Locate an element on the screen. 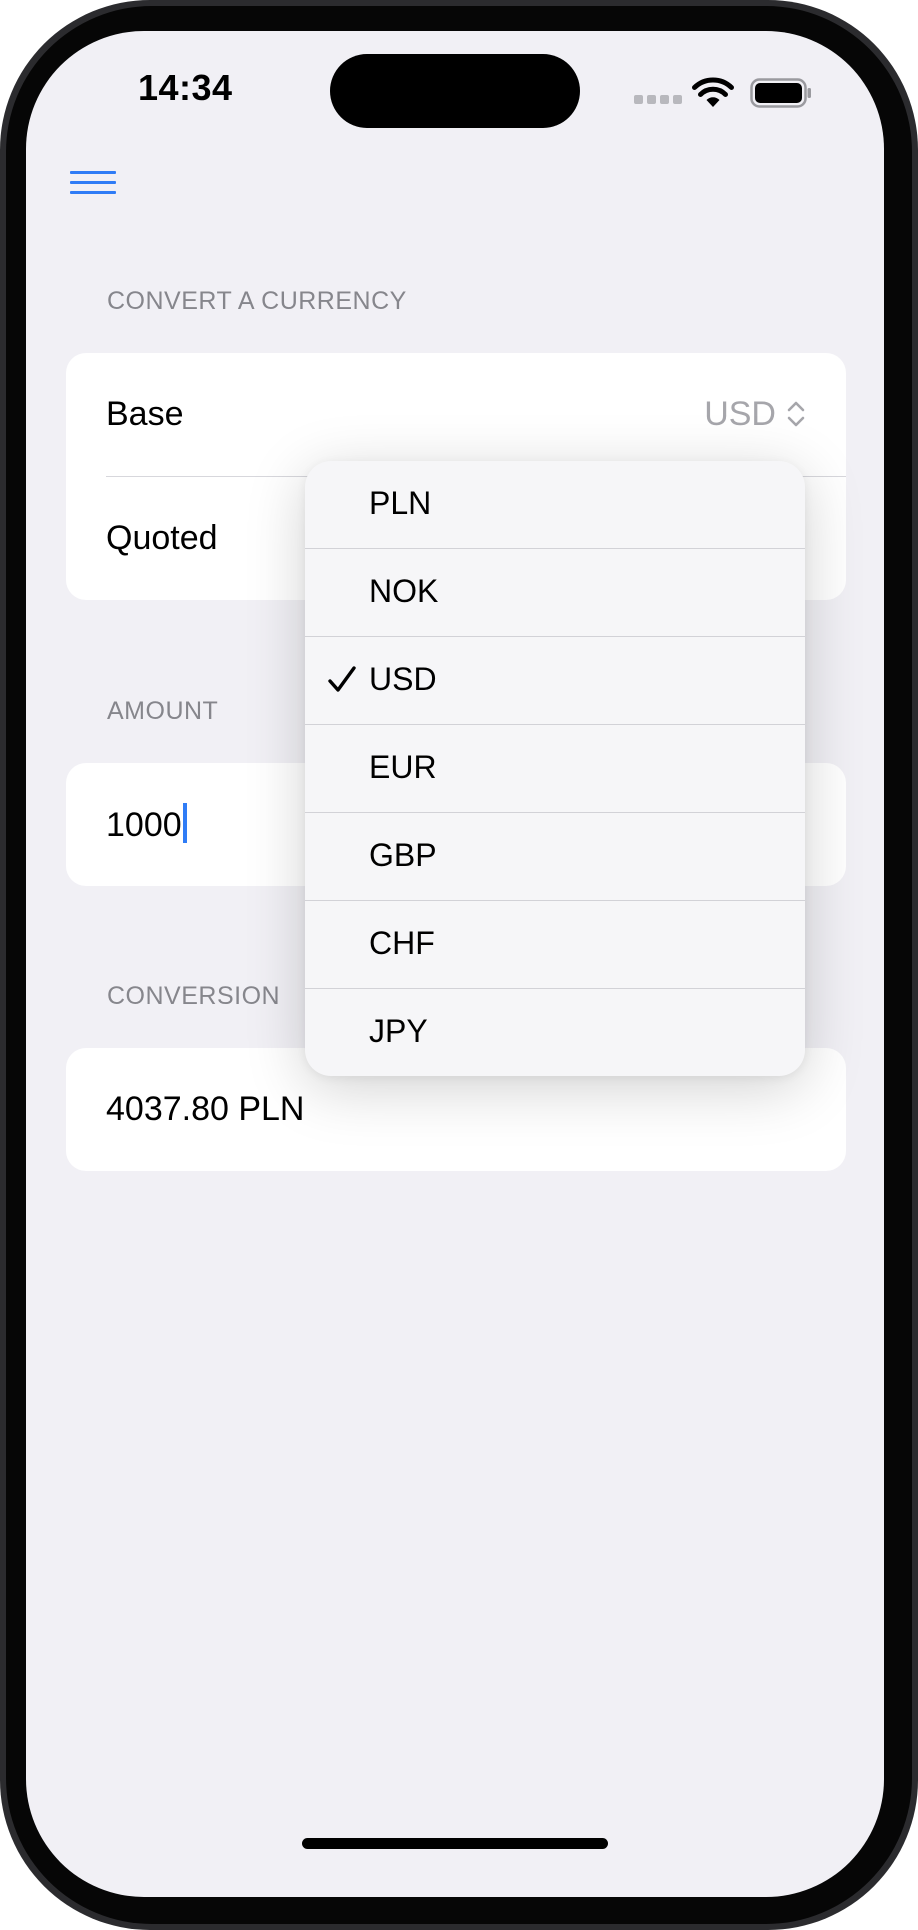 The image size is (918, 1930). dynamic-island is located at coordinates (455, 91).